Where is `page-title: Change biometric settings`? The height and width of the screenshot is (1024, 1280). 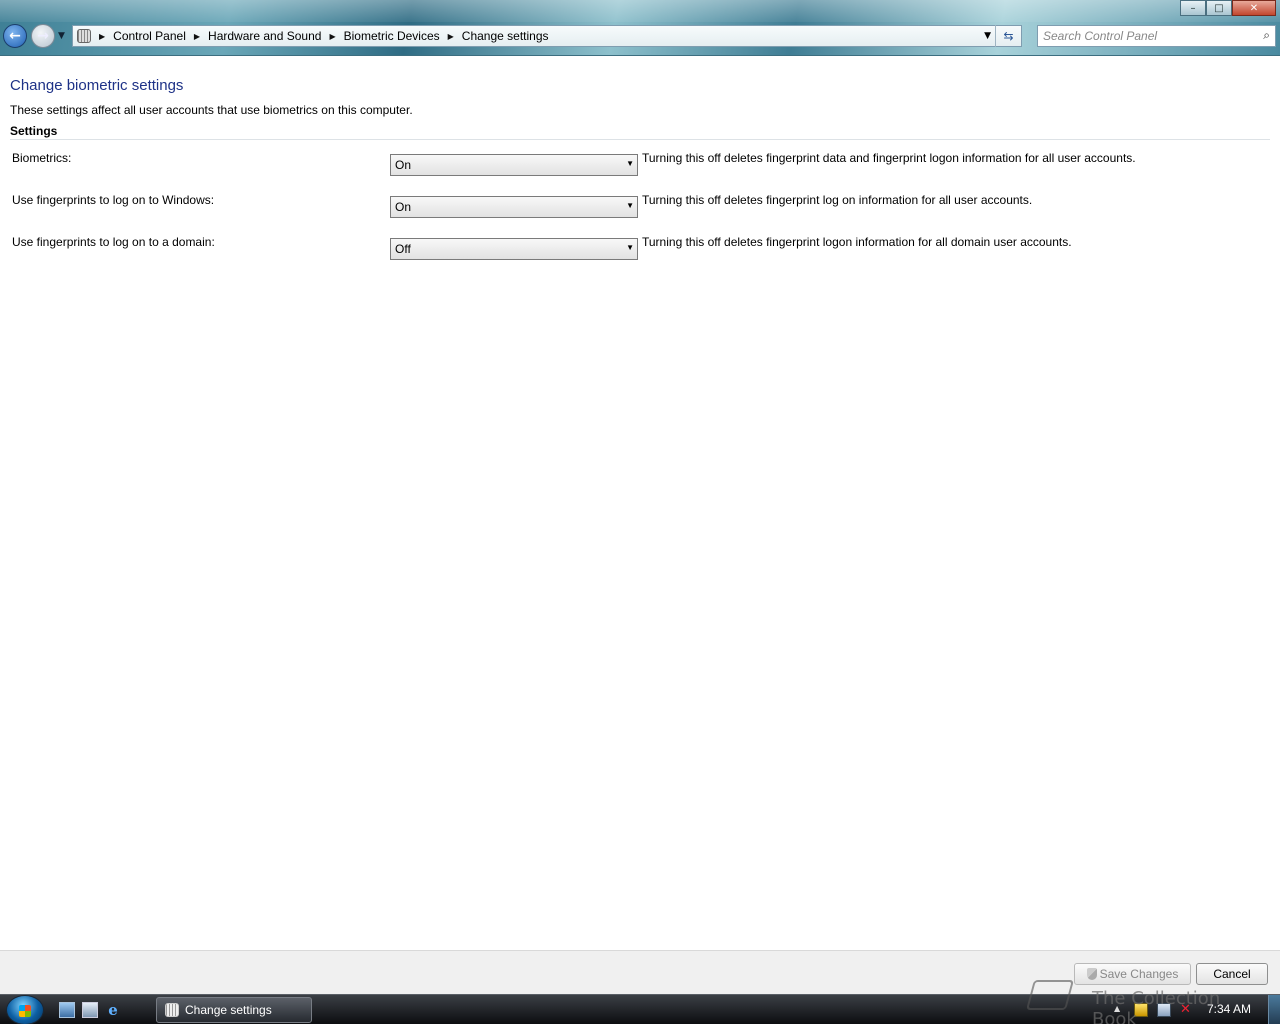 page-title: Change biometric settings is located at coordinates (97, 85).